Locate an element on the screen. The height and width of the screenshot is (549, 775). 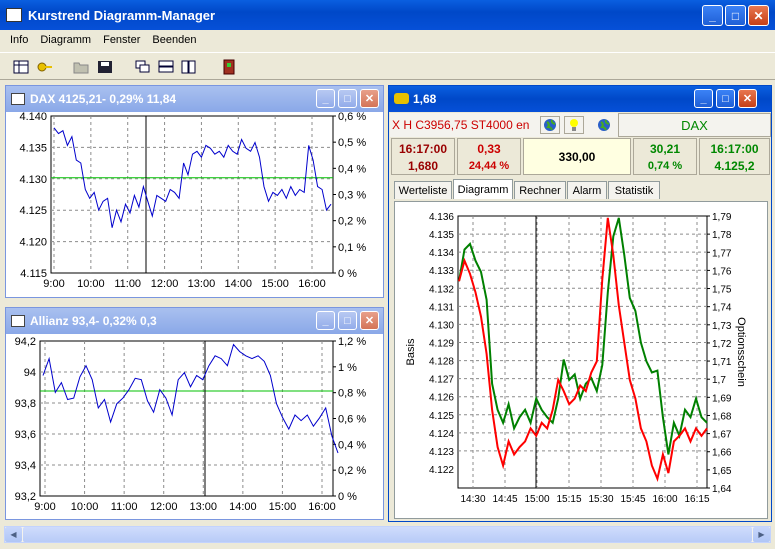
tab-statistik: Statistik is located at coordinates (634, 190).